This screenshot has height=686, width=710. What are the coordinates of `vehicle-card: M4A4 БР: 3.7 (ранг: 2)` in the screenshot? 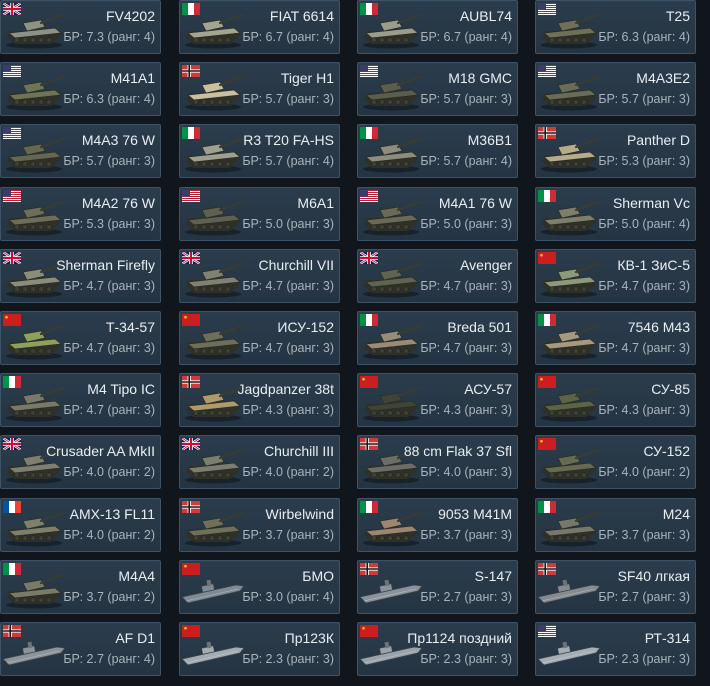 It's located at (80, 586).